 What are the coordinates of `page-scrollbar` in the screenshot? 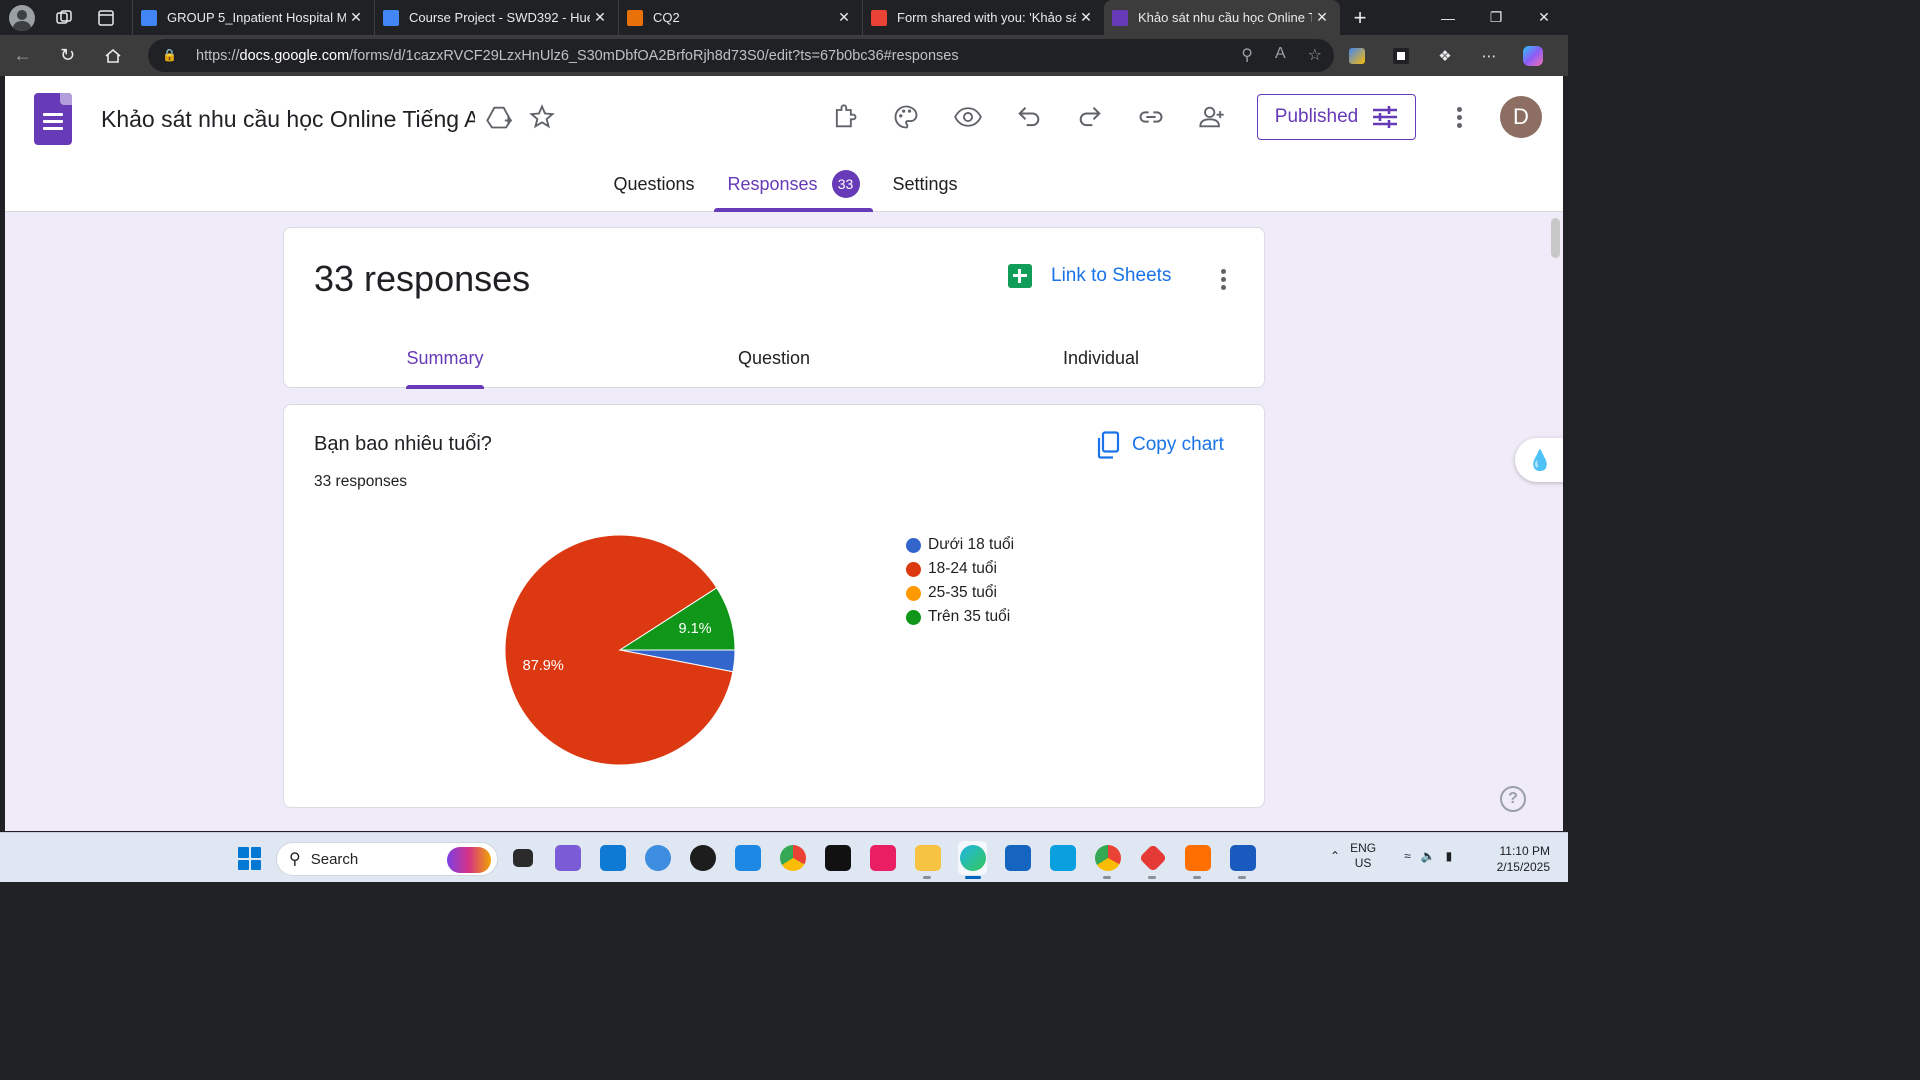 It's located at (1555, 521).